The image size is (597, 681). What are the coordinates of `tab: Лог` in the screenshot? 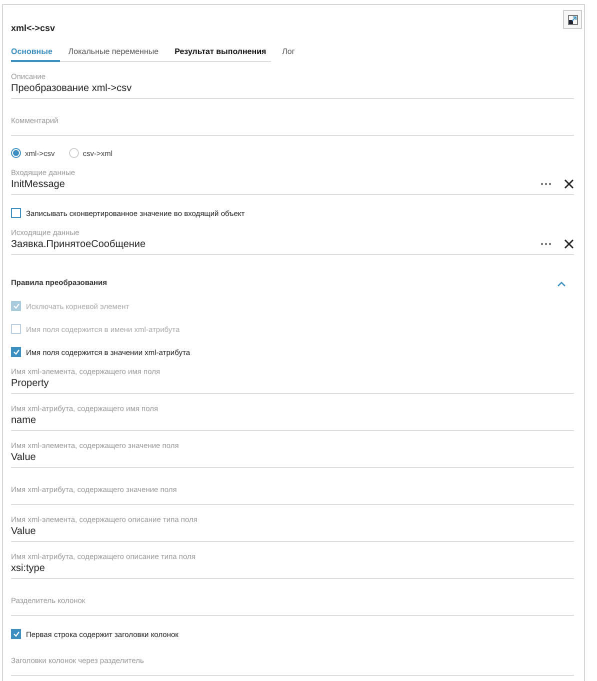 It's located at (288, 53).